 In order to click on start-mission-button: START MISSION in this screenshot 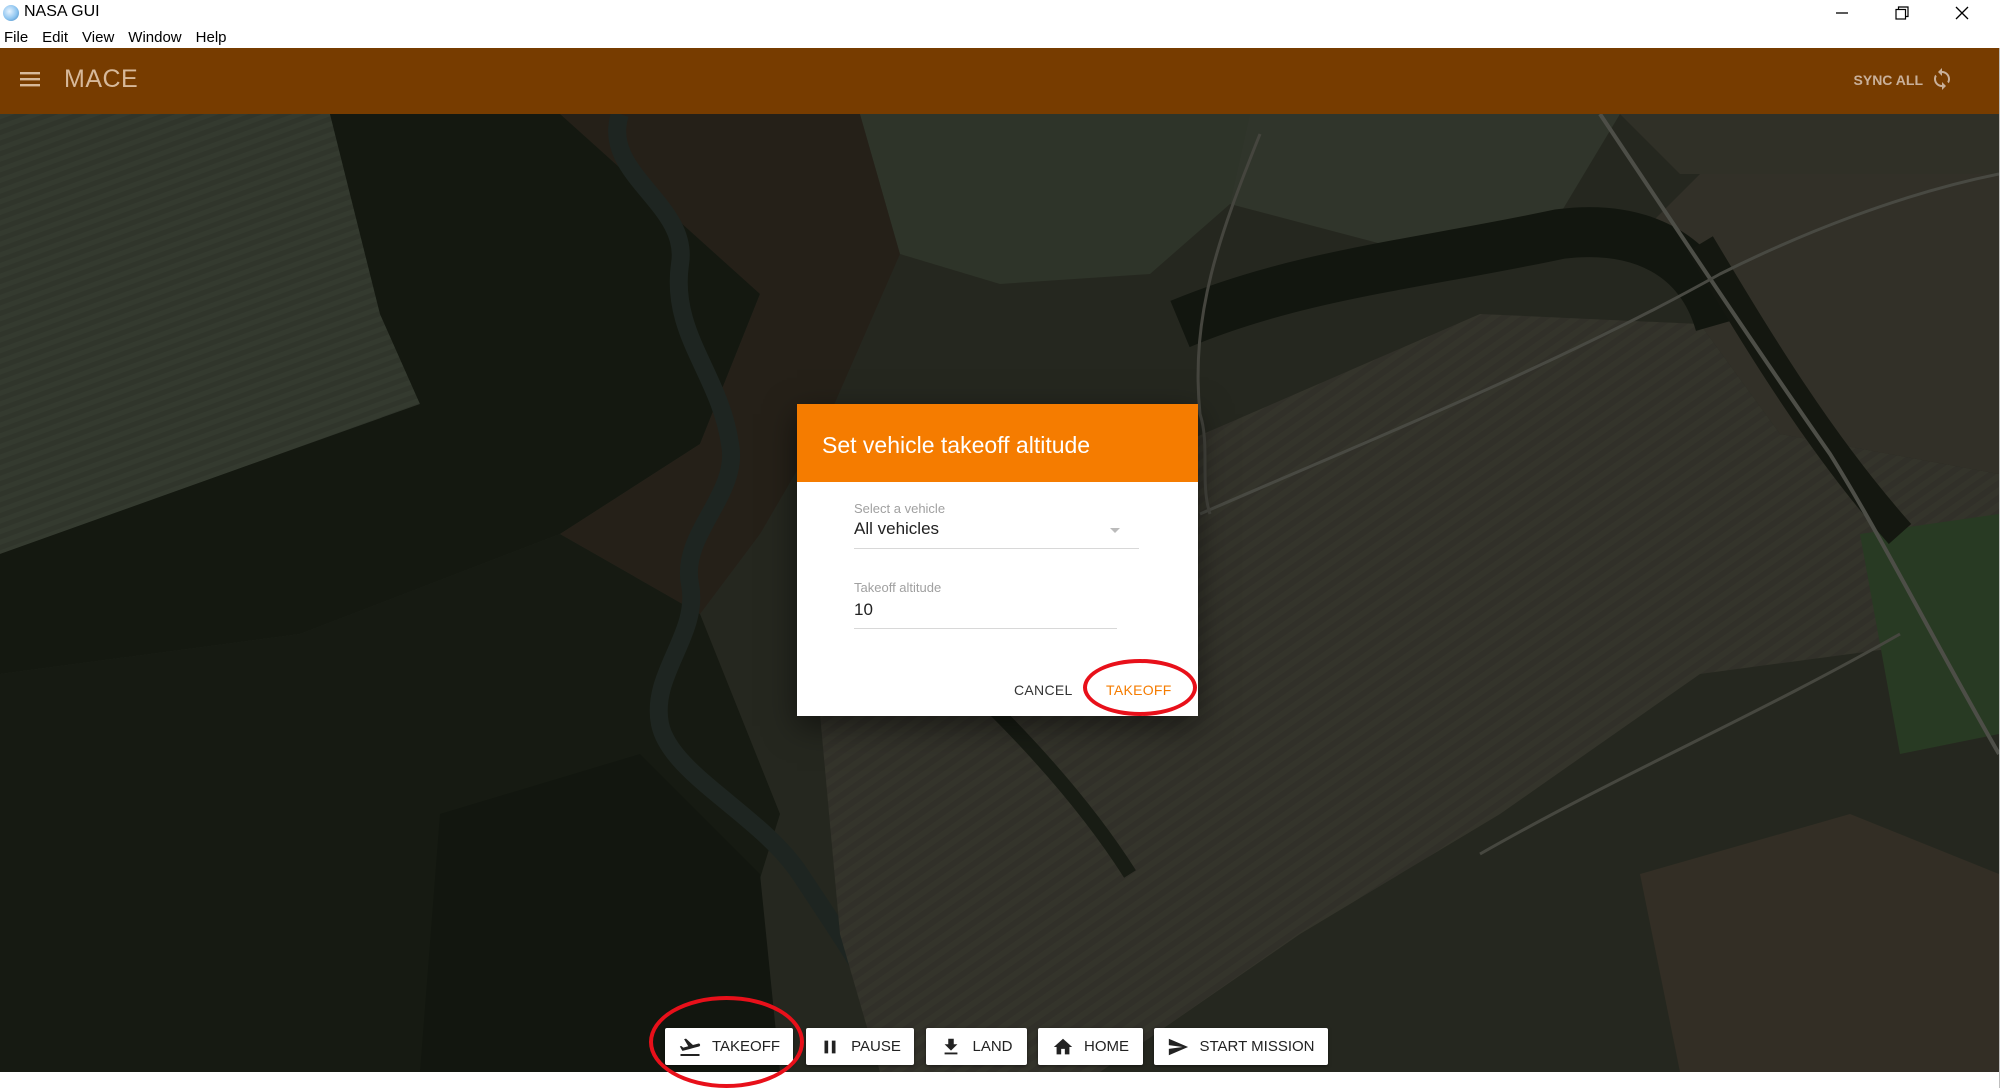, I will do `click(1241, 1046)`.